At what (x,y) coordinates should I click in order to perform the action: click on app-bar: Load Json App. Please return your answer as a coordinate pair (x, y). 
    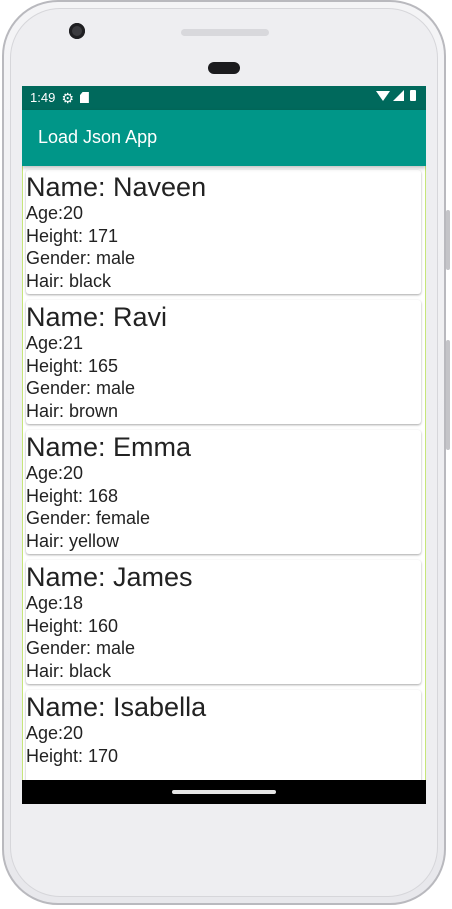
    Looking at the image, I should click on (224, 138).